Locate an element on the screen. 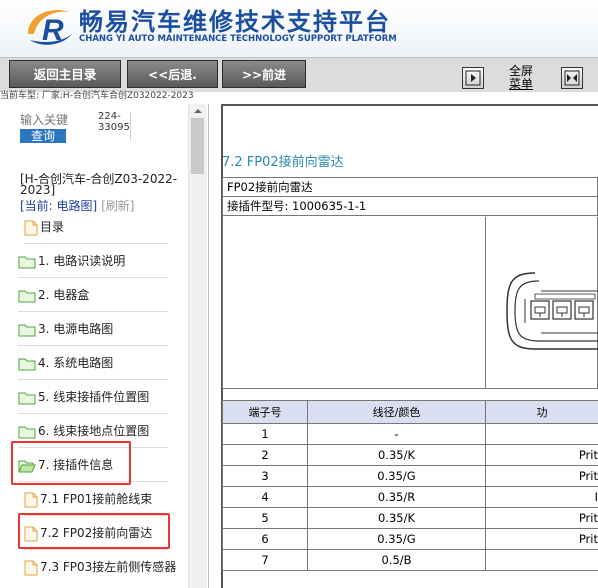  search-hint: 224-33095 is located at coordinates (114, 122).